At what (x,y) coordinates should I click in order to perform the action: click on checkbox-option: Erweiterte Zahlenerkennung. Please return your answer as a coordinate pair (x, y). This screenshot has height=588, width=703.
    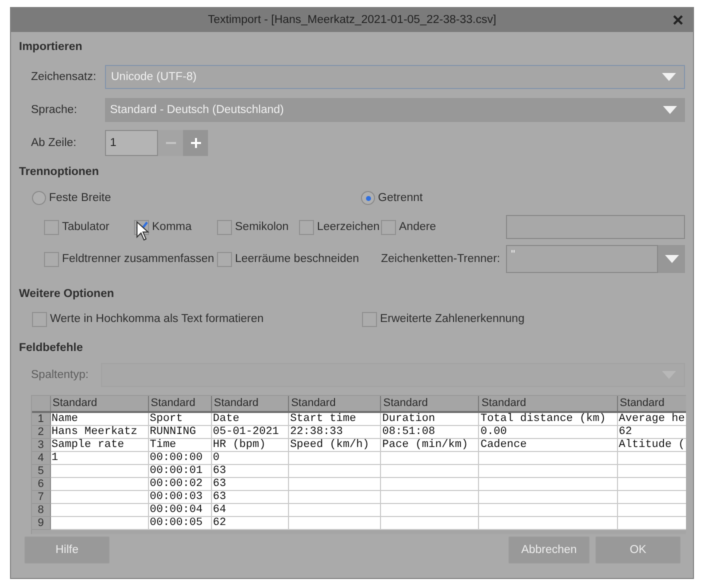
    Looking at the image, I should click on (443, 319).